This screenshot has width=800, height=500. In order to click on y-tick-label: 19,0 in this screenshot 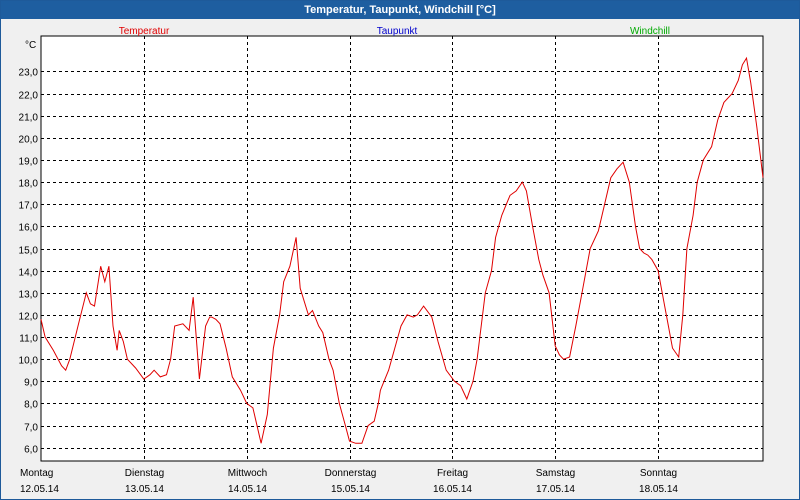, I will do `click(29, 162)`.